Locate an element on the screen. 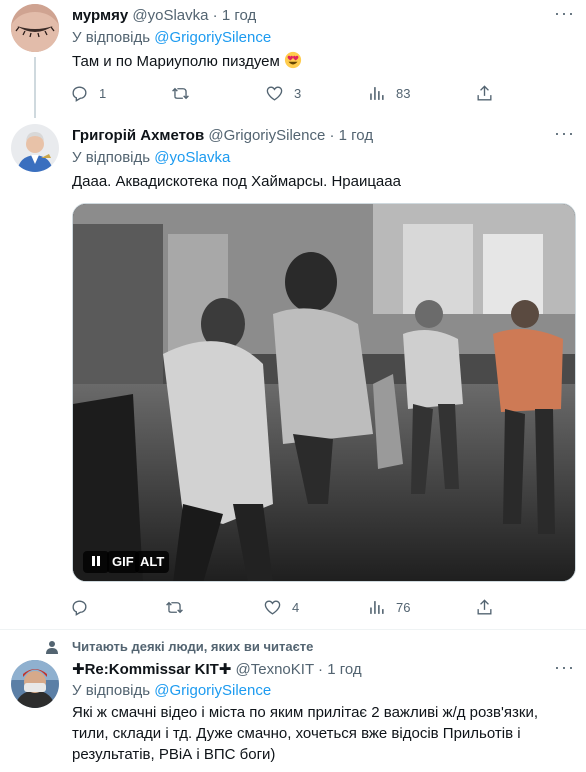 Image resolution: width=586 pixels, height=772 pixels. pause-icon is located at coordinates (96, 561).